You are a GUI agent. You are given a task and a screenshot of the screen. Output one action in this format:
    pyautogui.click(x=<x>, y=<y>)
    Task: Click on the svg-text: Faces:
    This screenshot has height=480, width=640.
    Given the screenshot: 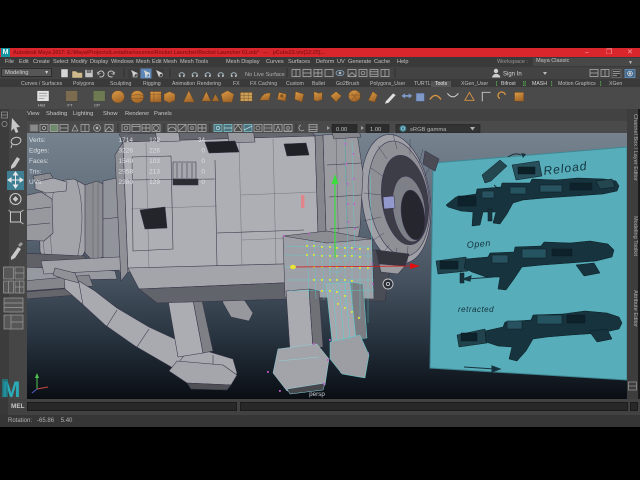 What is the action you would take?
    pyautogui.click(x=39, y=161)
    